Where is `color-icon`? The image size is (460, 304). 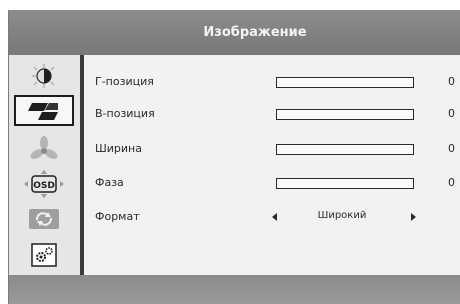
color-icon is located at coordinates (44, 147).